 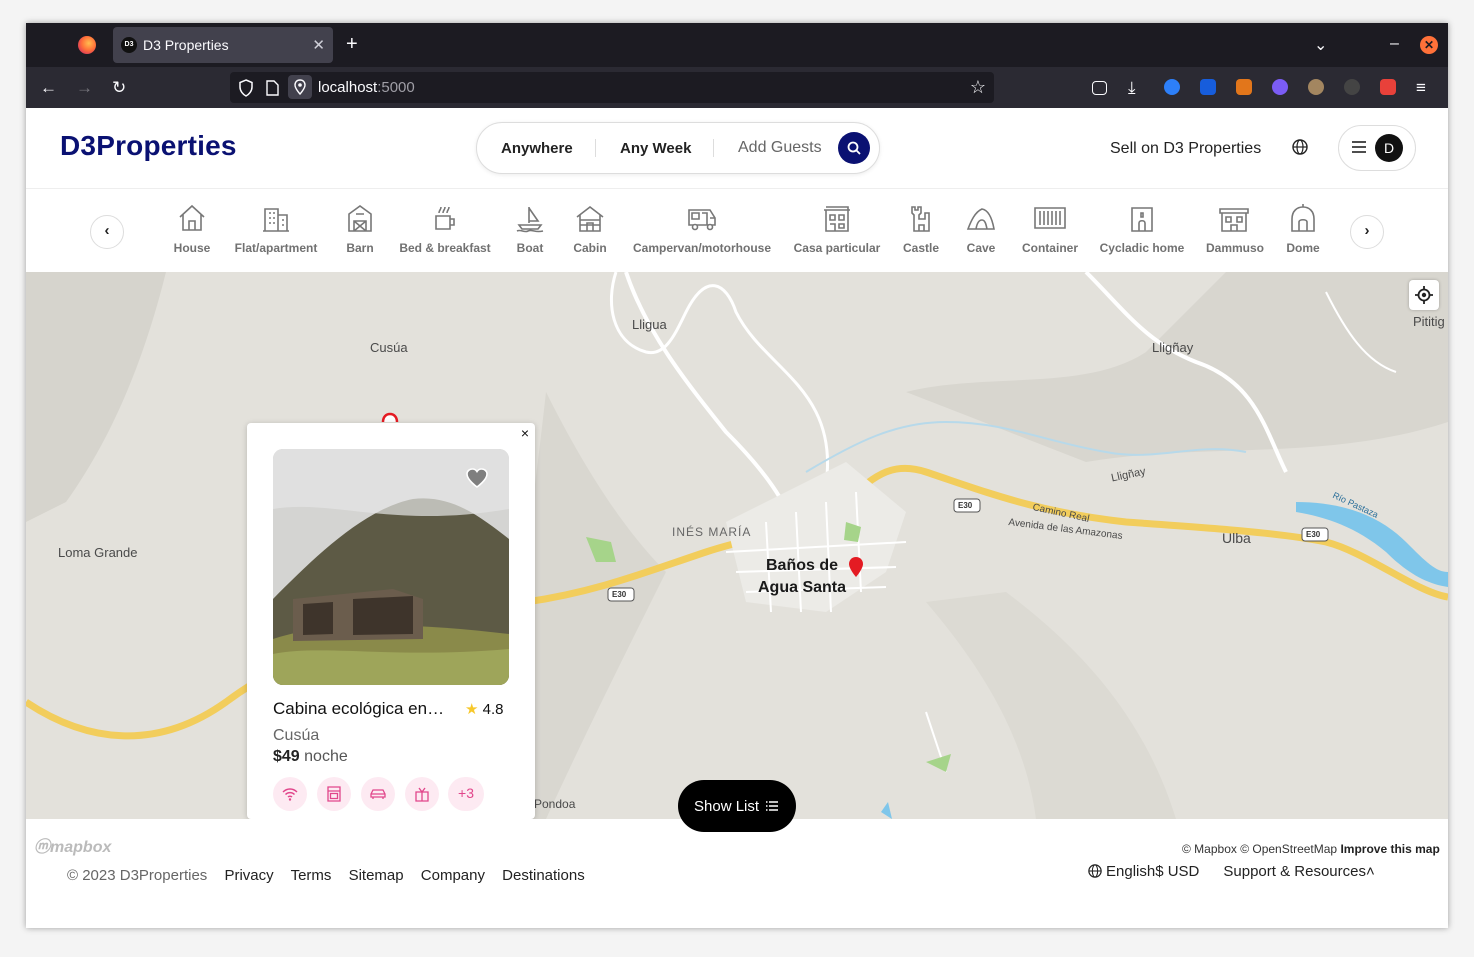 What do you see at coordinates (1099, 88) in the screenshot?
I see `pocket-icon` at bounding box center [1099, 88].